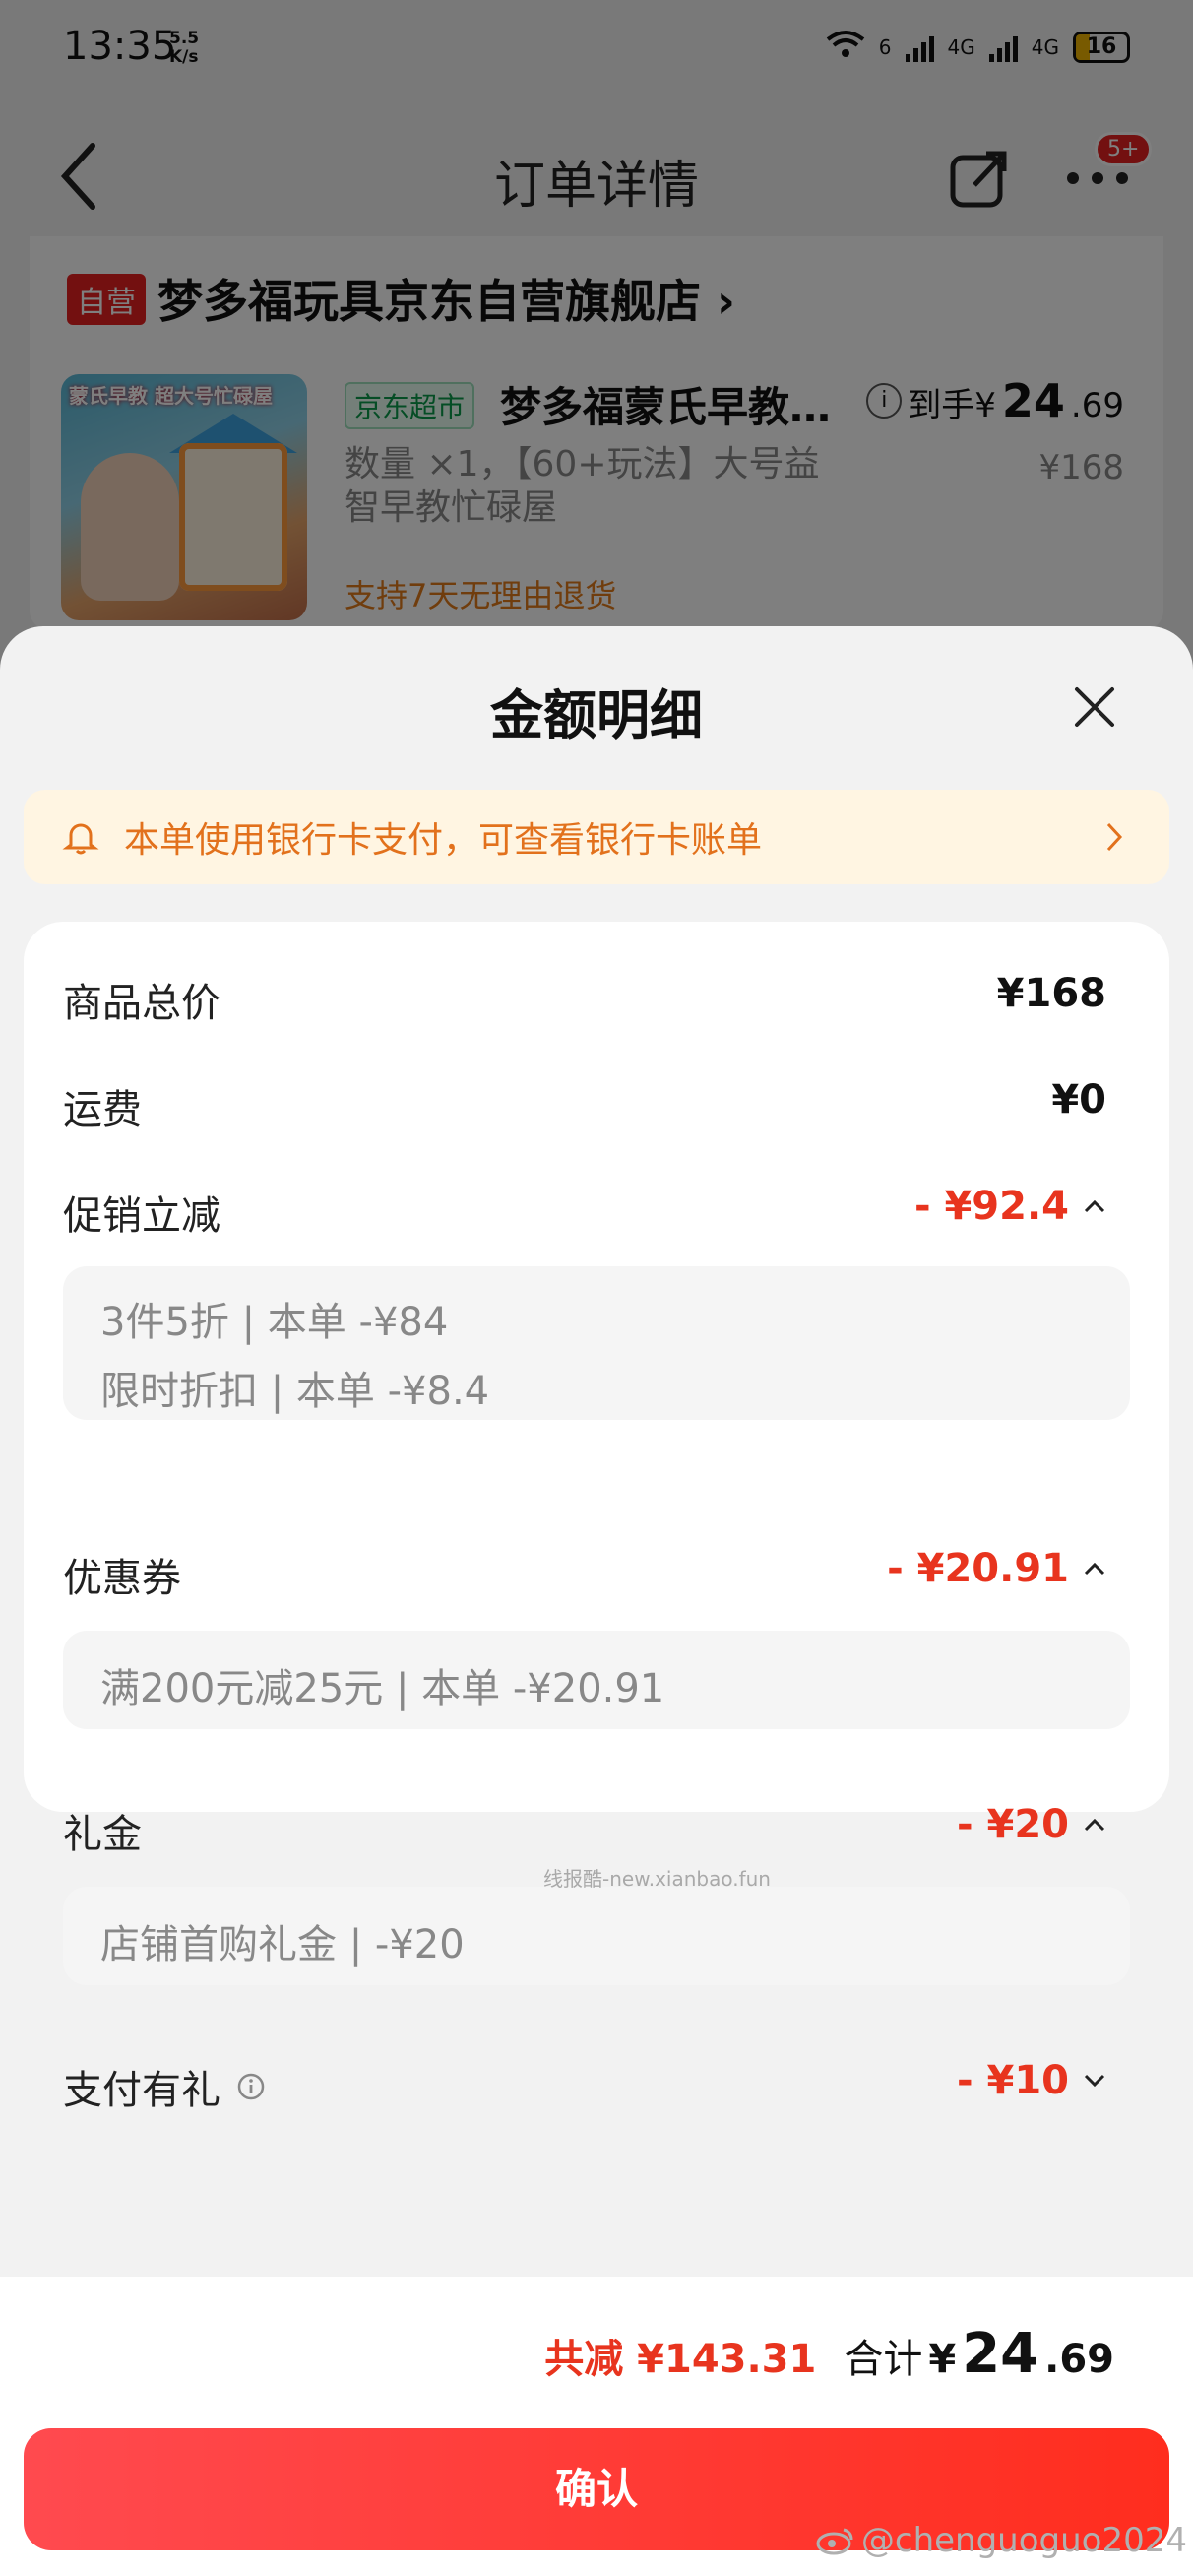  I want to click on coupon-amount: - ¥20.91, so click(978, 1568).